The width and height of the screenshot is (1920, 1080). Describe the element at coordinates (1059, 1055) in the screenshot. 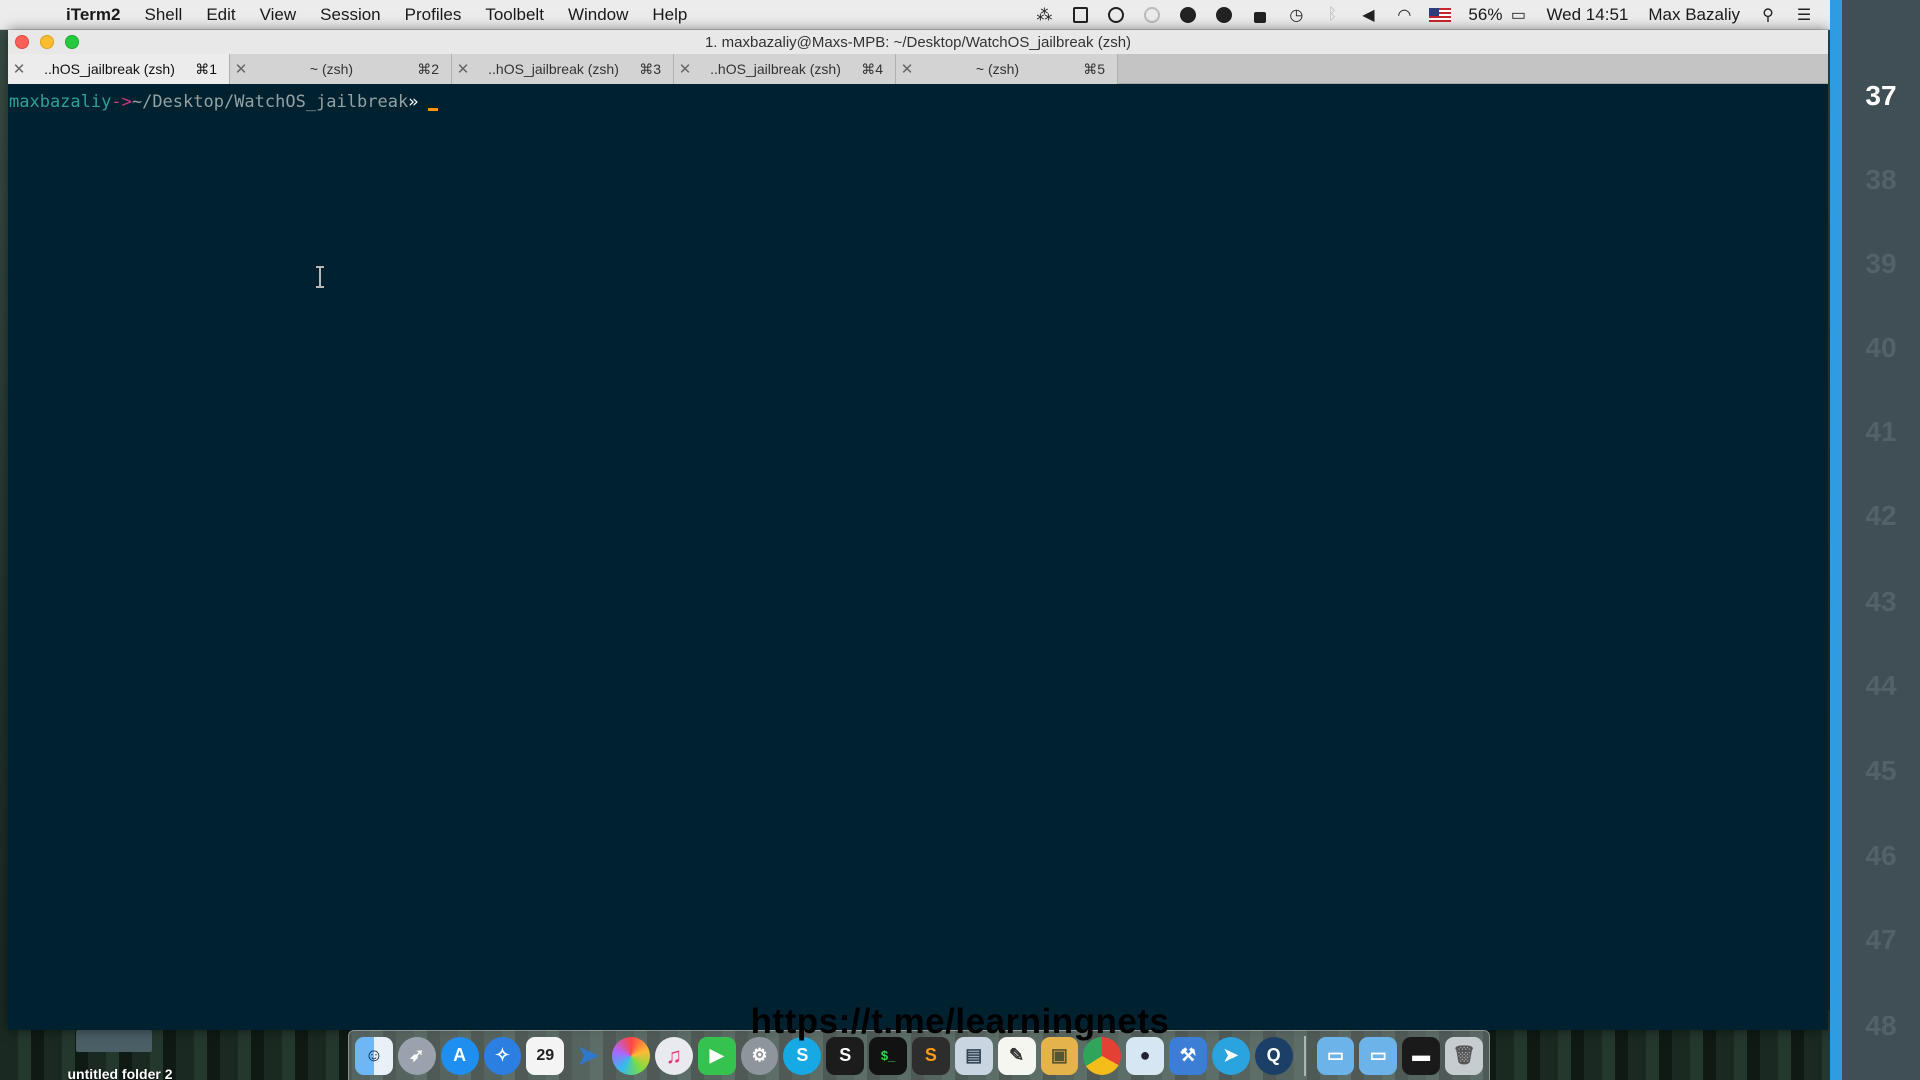

I see `transmit-icon: ▣` at that location.